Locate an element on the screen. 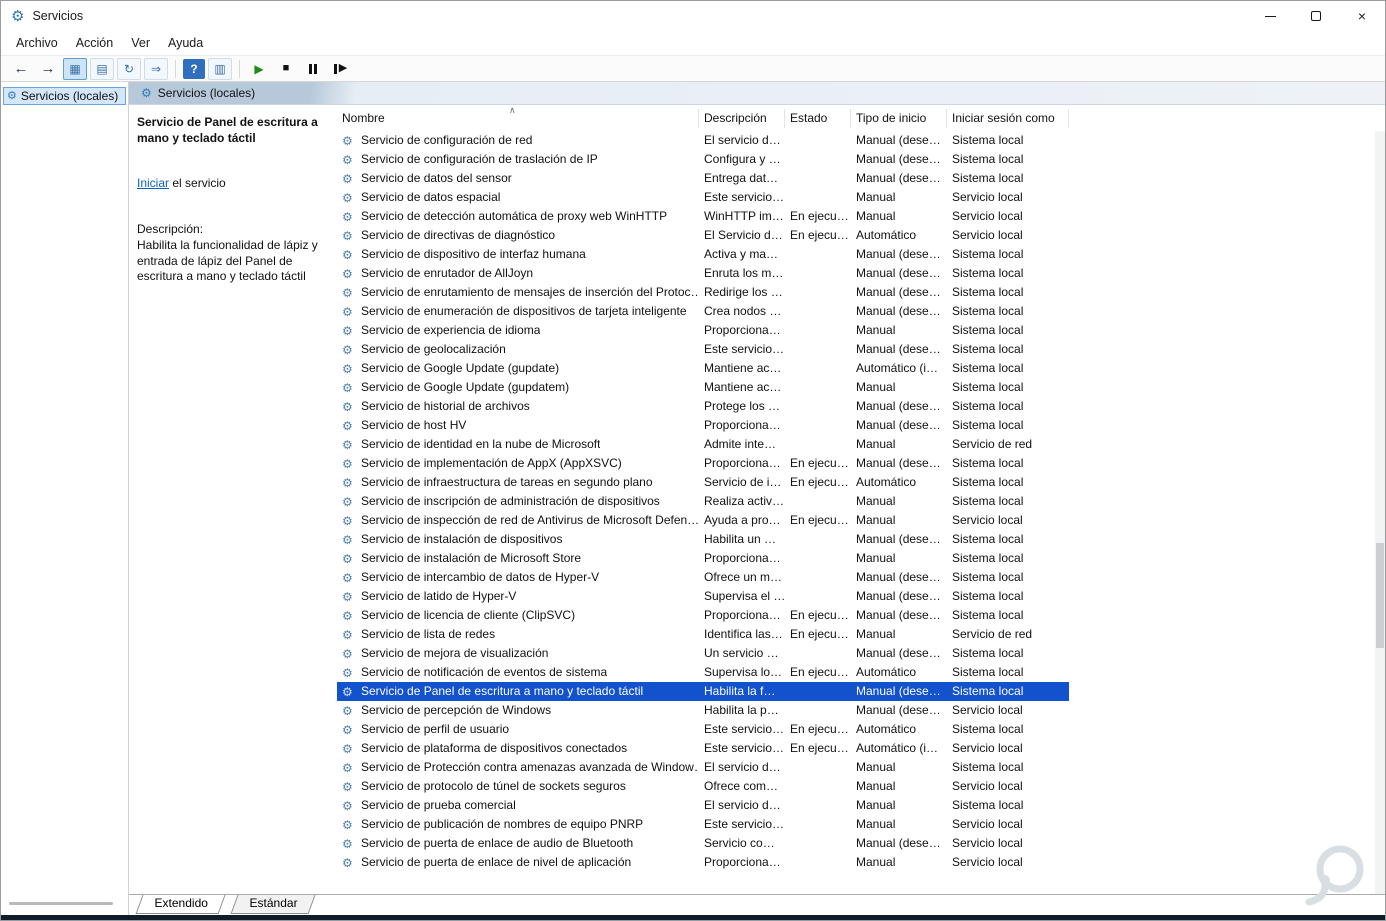 Image resolution: width=1386 pixels, height=921 pixels. start-service-link: Iniciar is located at coordinates (153, 183).